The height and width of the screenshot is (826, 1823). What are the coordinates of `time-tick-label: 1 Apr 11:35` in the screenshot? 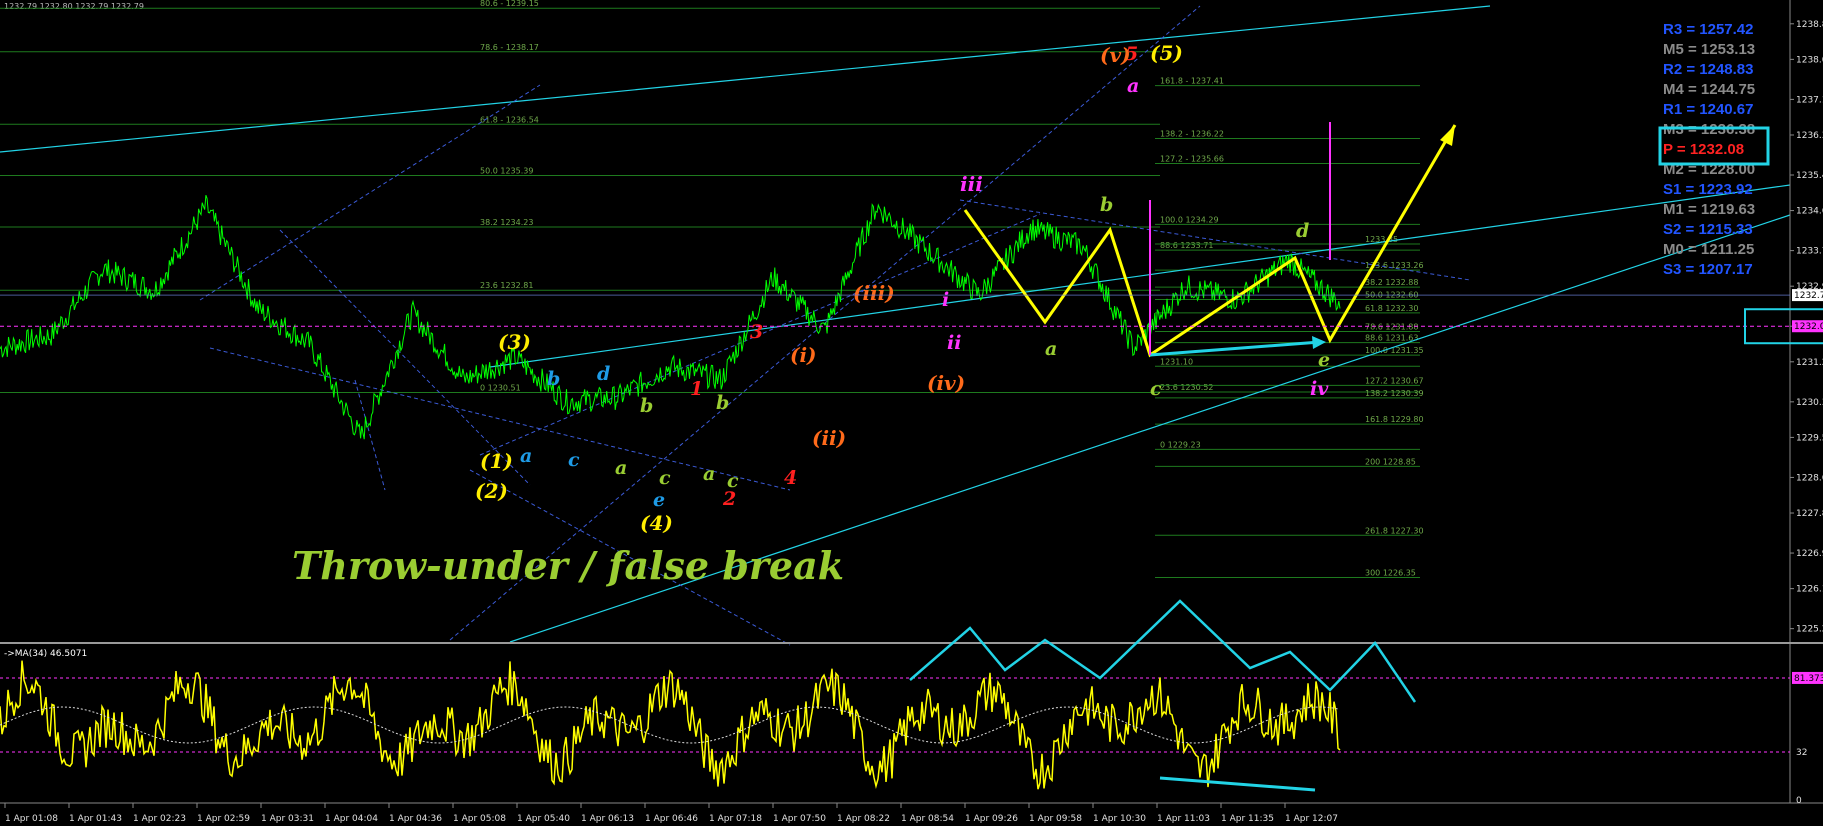 It's located at (1247, 819).